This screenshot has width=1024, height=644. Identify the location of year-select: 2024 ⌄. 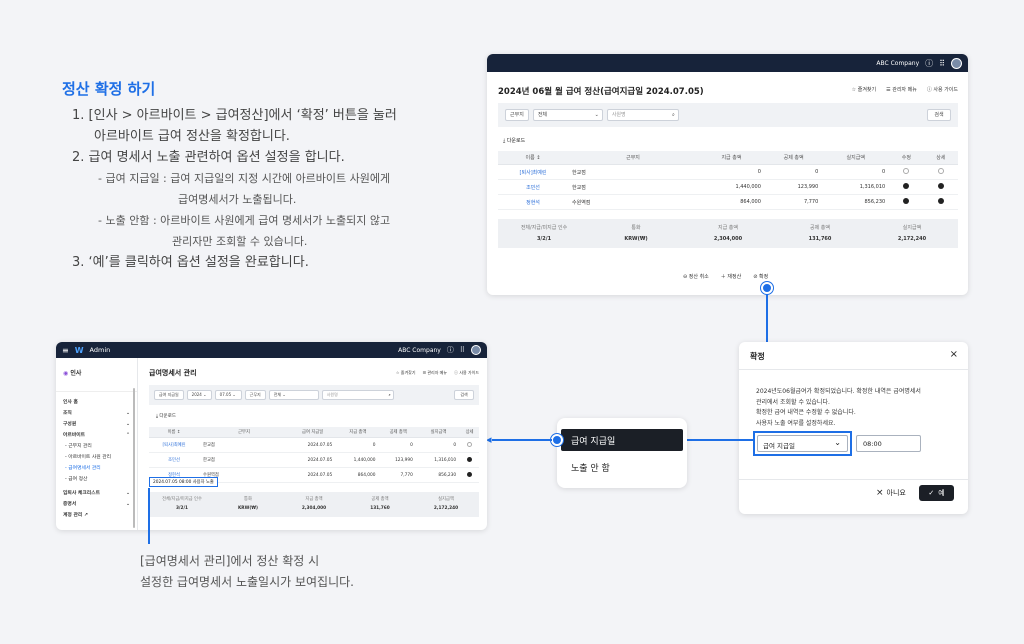
(199, 395).